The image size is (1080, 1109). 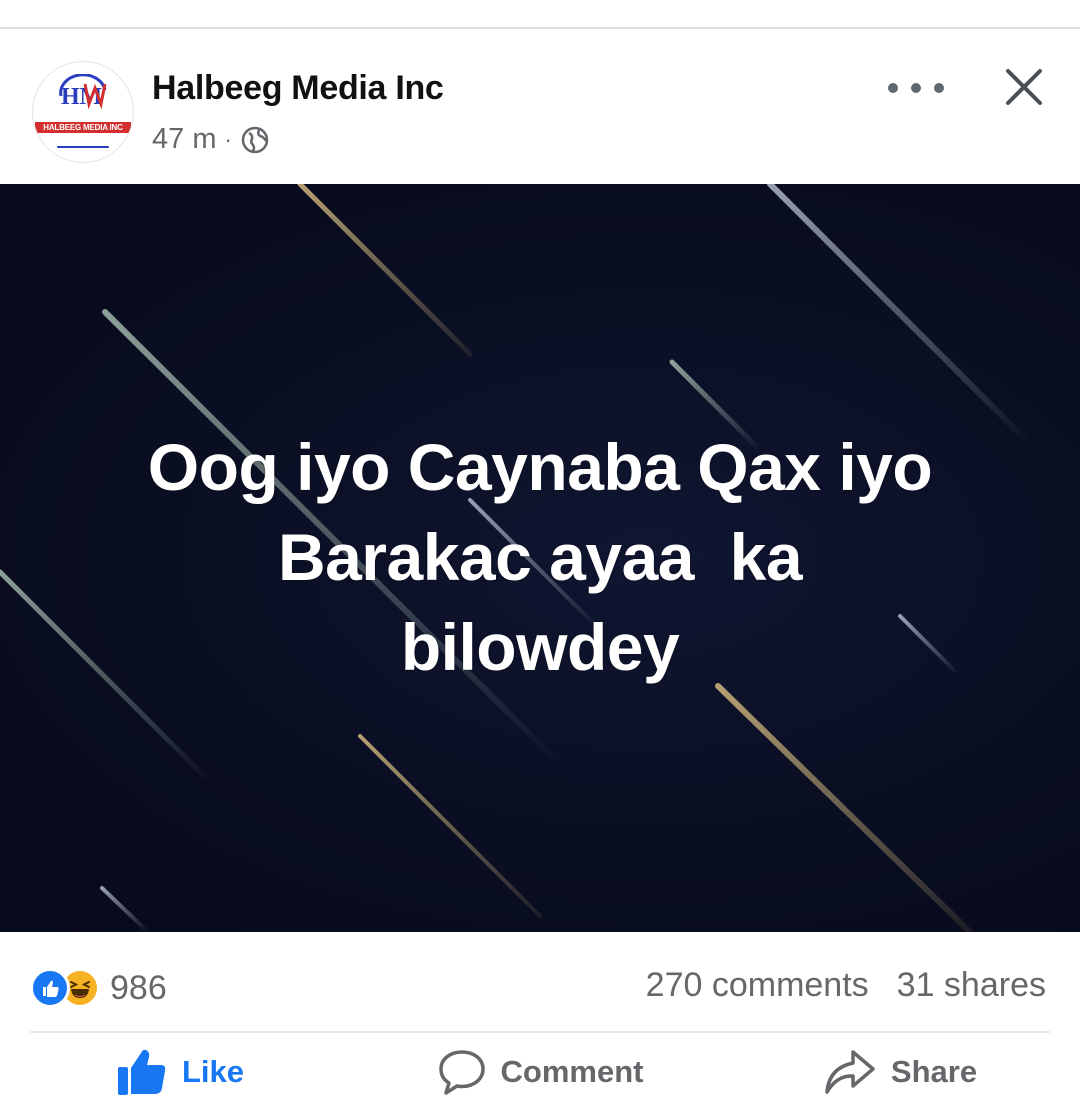 I want to click on share-button: Share, so click(x=900, y=1071).